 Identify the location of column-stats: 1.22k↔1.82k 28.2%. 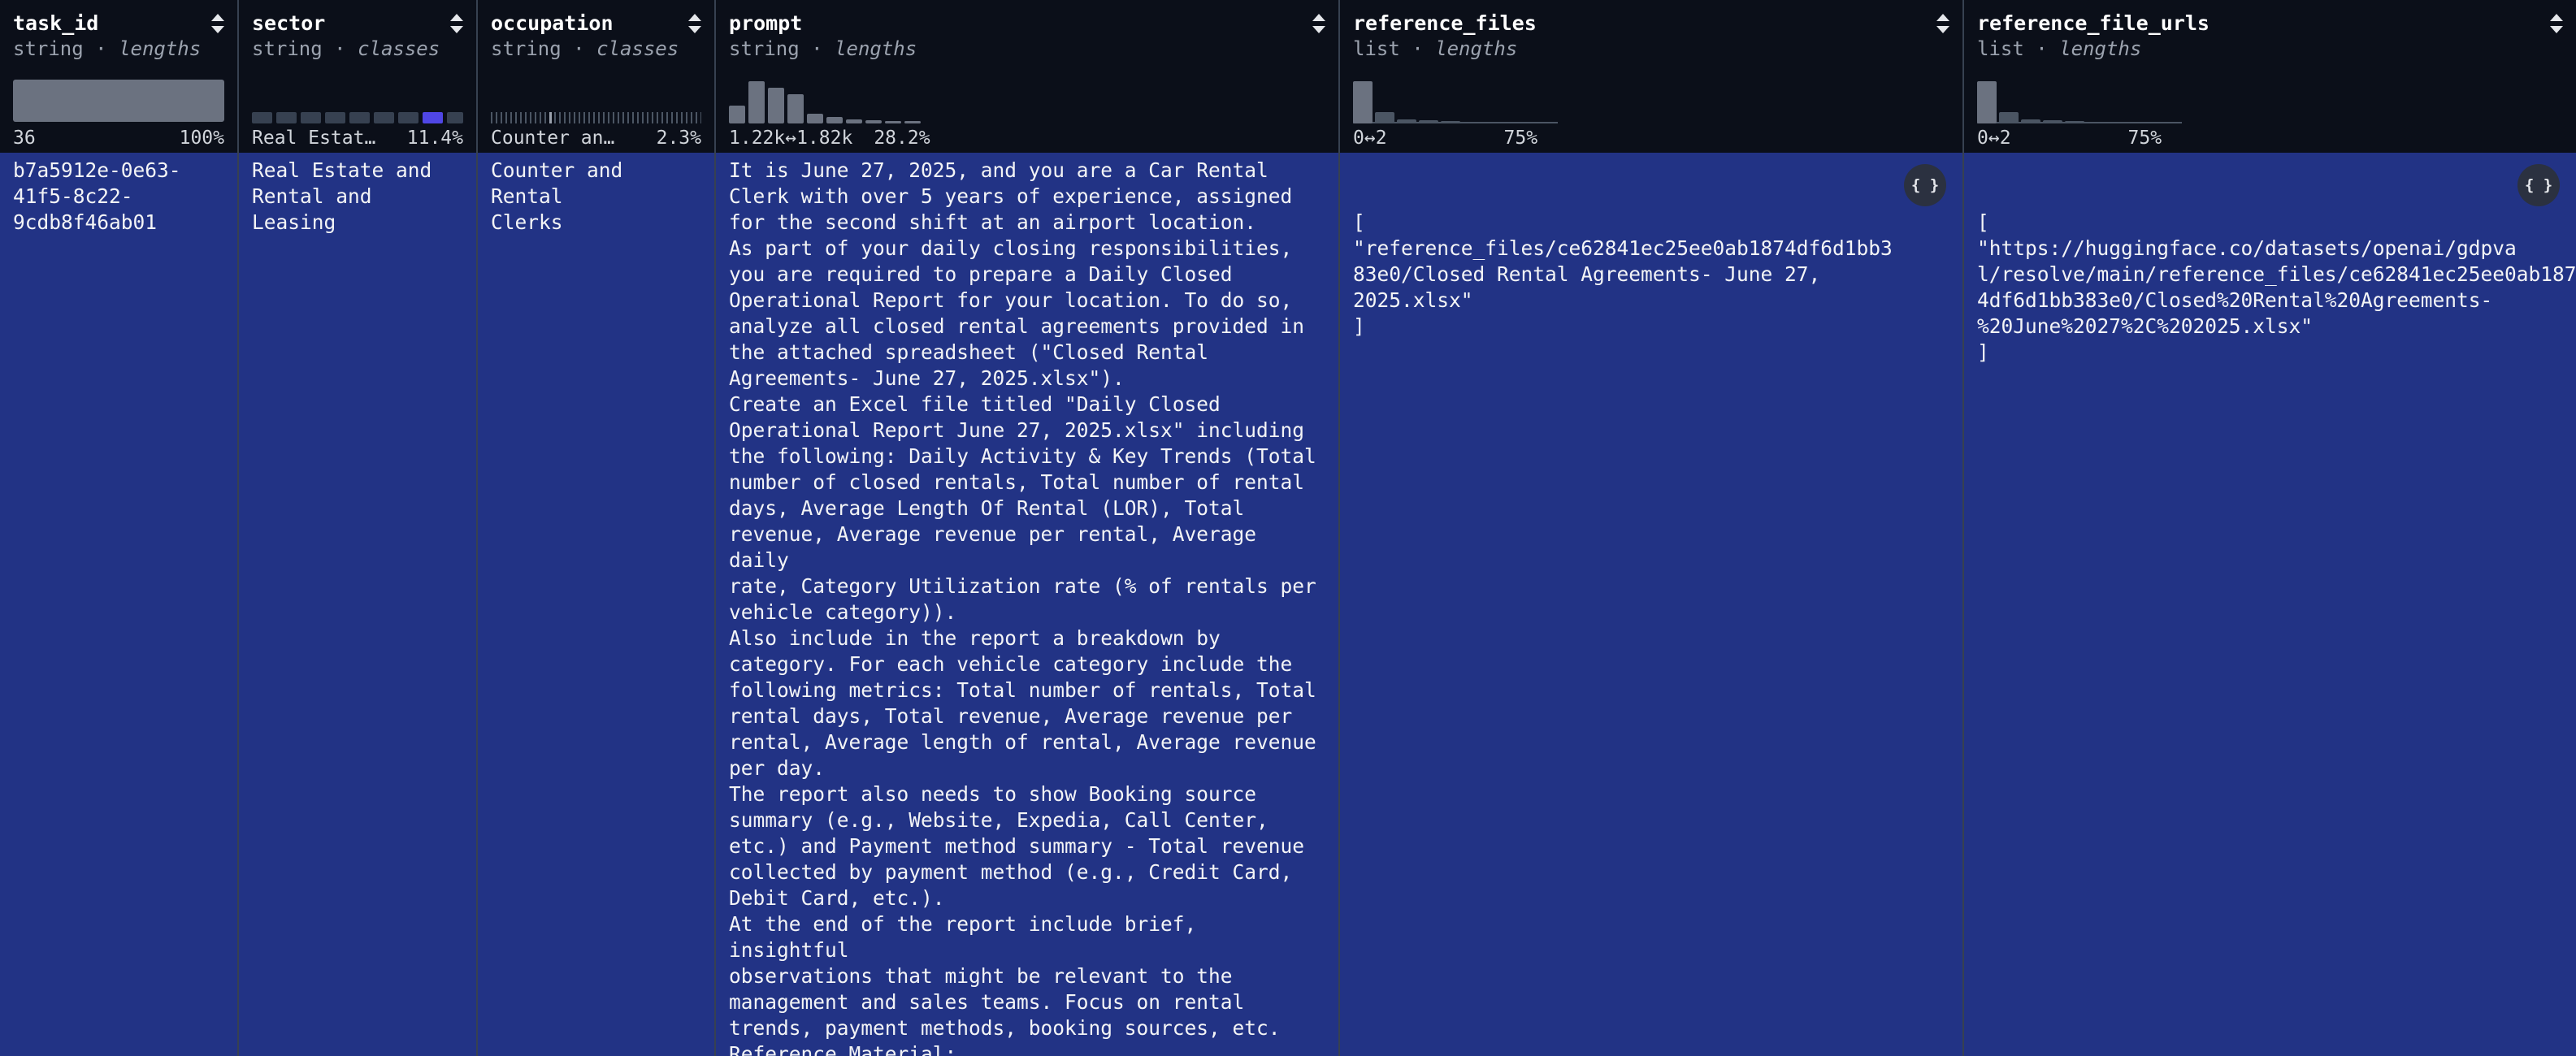
(829, 138).